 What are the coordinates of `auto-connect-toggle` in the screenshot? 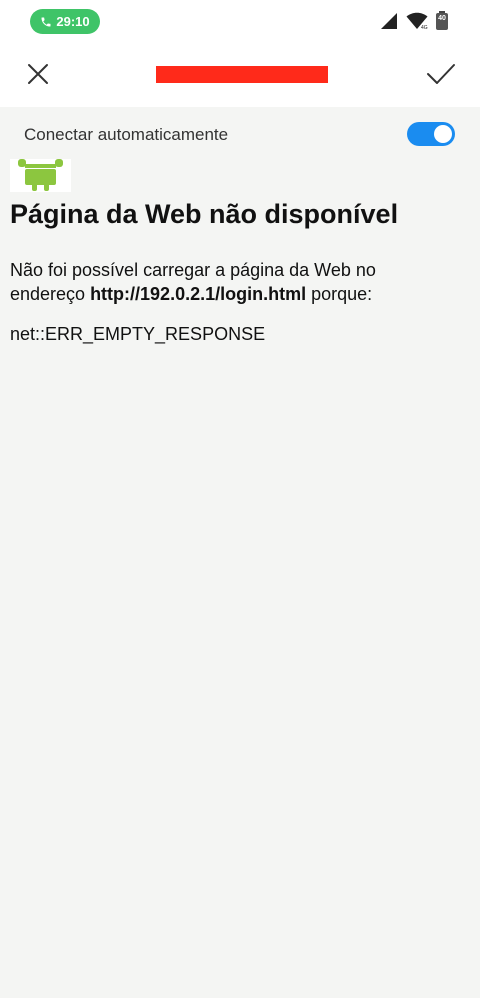 It's located at (431, 134).